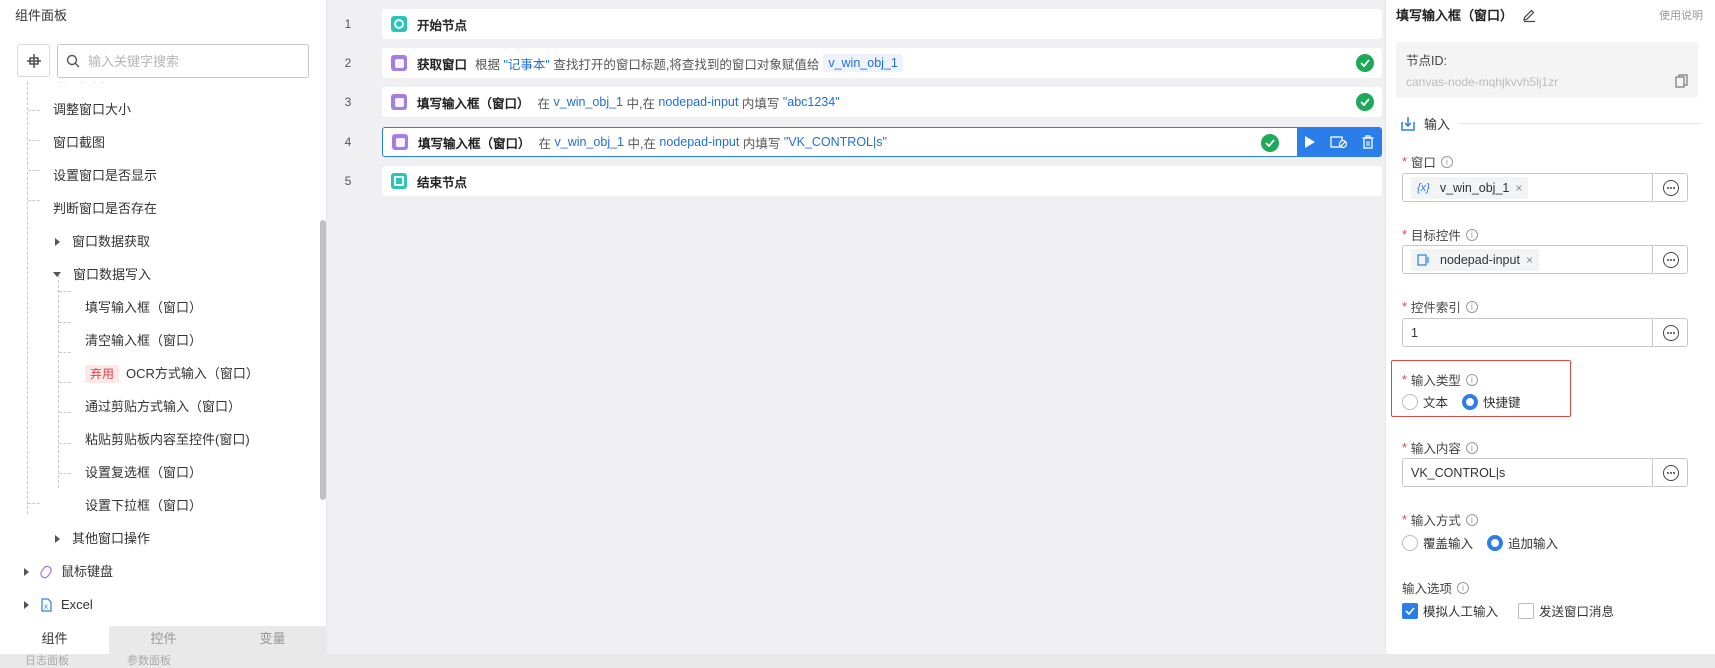  What do you see at coordinates (54, 640) in the screenshot?
I see `tab-components: 组件` at bounding box center [54, 640].